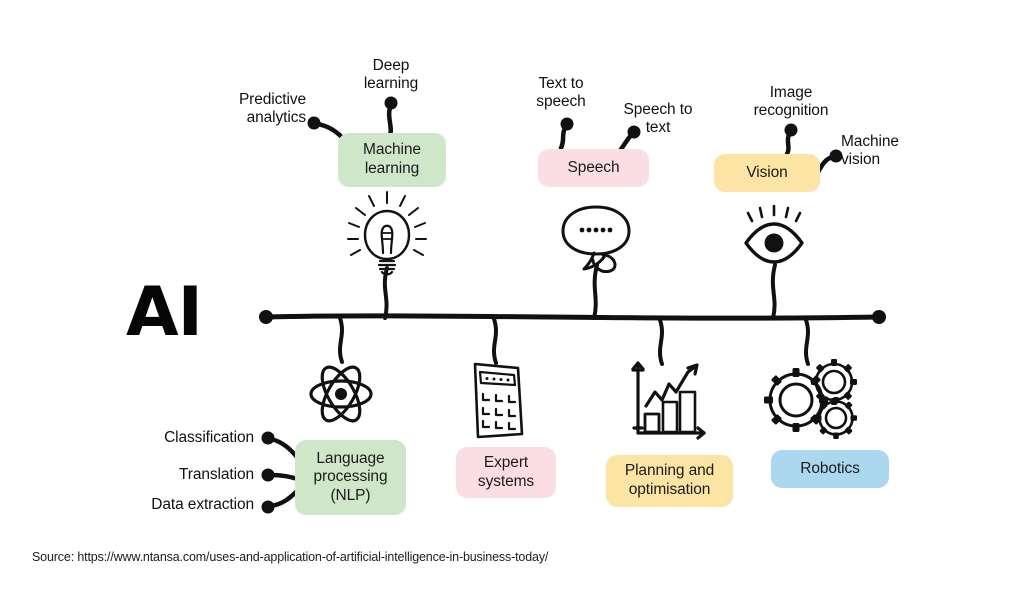 The height and width of the screenshot is (600, 1024). What do you see at coordinates (830, 469) in the screenshot?
I see `pill-robotics: Robotics` at bounding box center [830, 469].